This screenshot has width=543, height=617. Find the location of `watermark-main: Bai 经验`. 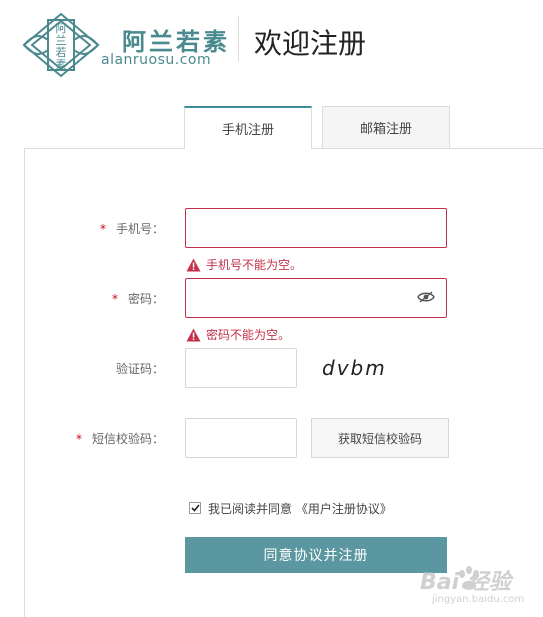

watermark-main: Bai 经验 is located at coordinates (465, 582).